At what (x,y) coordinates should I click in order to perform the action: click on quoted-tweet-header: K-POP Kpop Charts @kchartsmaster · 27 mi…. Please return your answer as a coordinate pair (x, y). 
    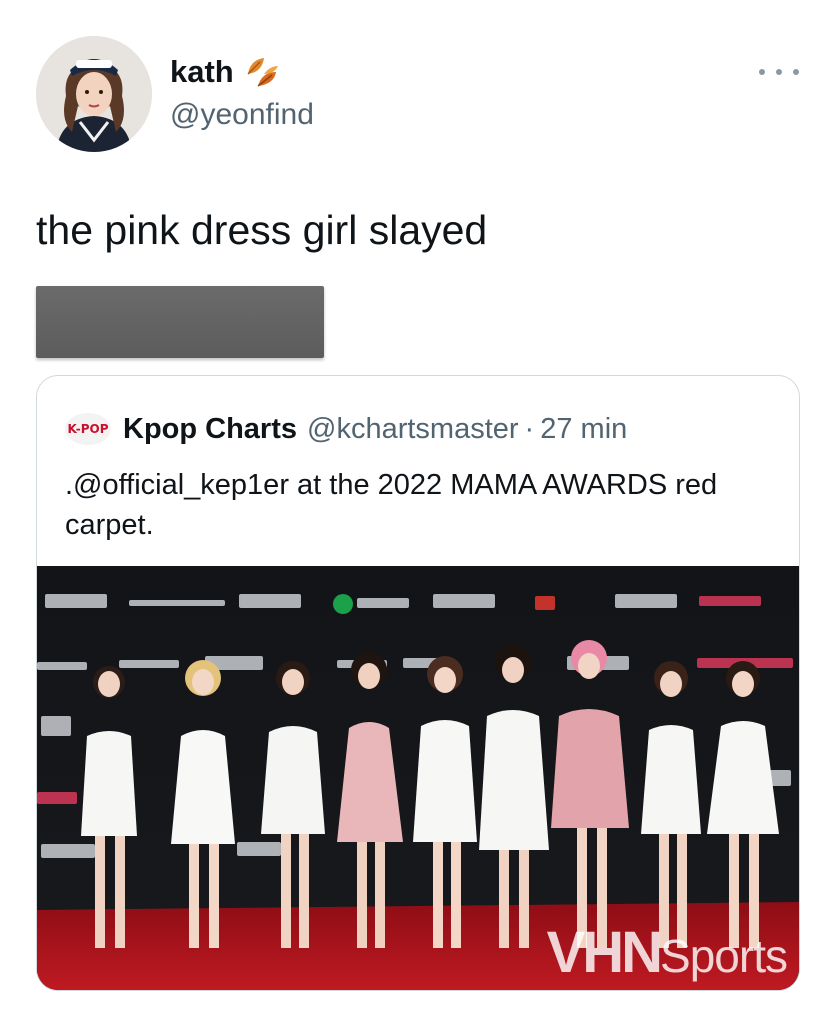
    Looking at the image, I should click on (346, 429).